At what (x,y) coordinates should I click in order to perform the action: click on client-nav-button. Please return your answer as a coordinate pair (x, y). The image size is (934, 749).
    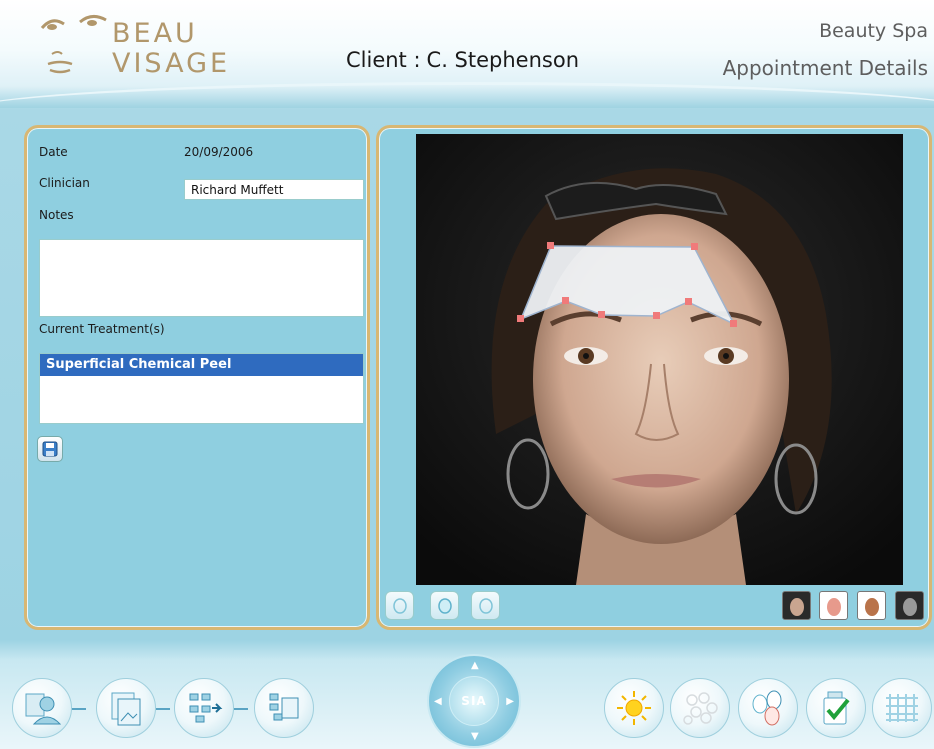
    Looking at the image, I should click on (42, 708).